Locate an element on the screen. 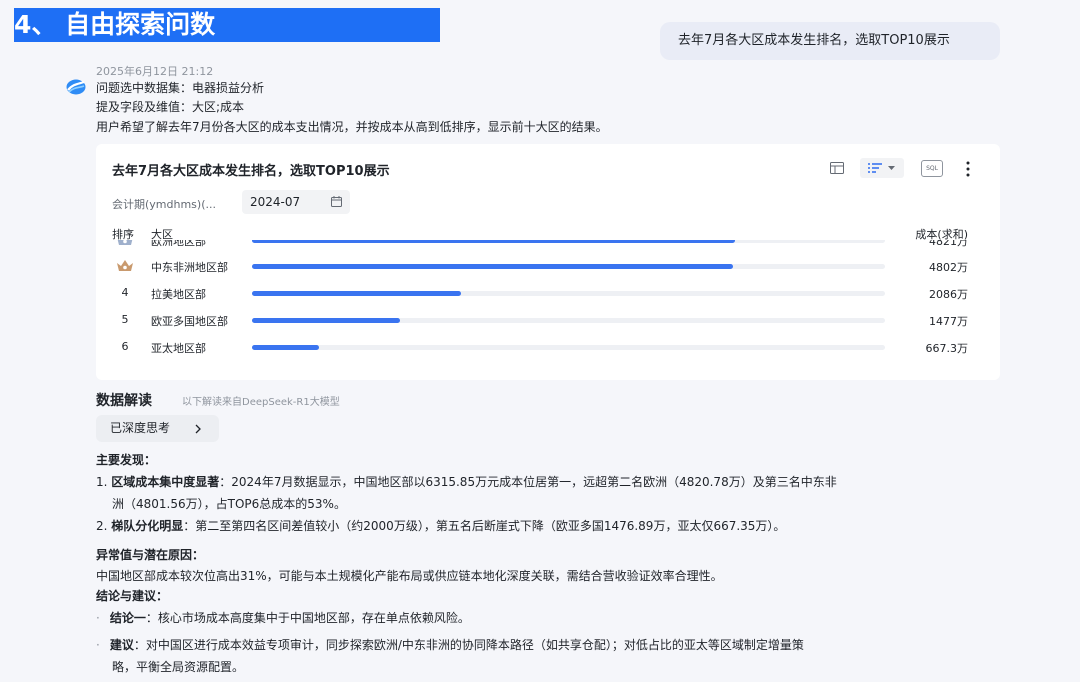 This screenshot has width=1080, height=682. user-query-text: 去年7月各大区成本发生排名，选取TOP10展示 is located at coordinates (814, 40).